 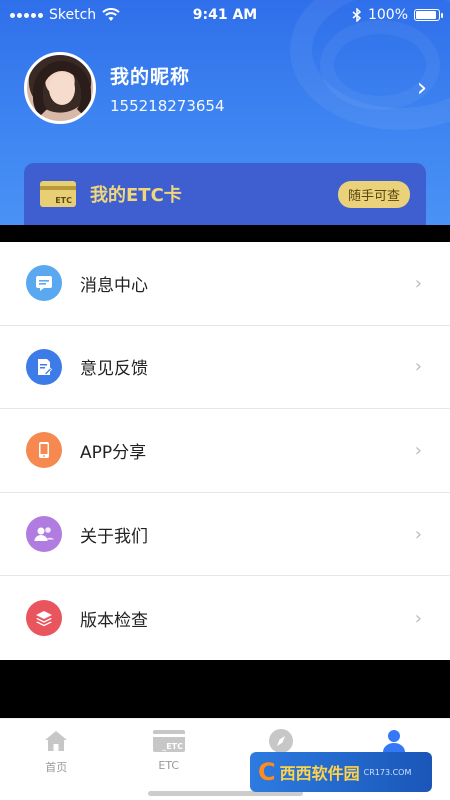 What do you see at coordinates (56, 759) in the screenshot?
I see `tab-home: 首页` at bounding box center [56, 759].